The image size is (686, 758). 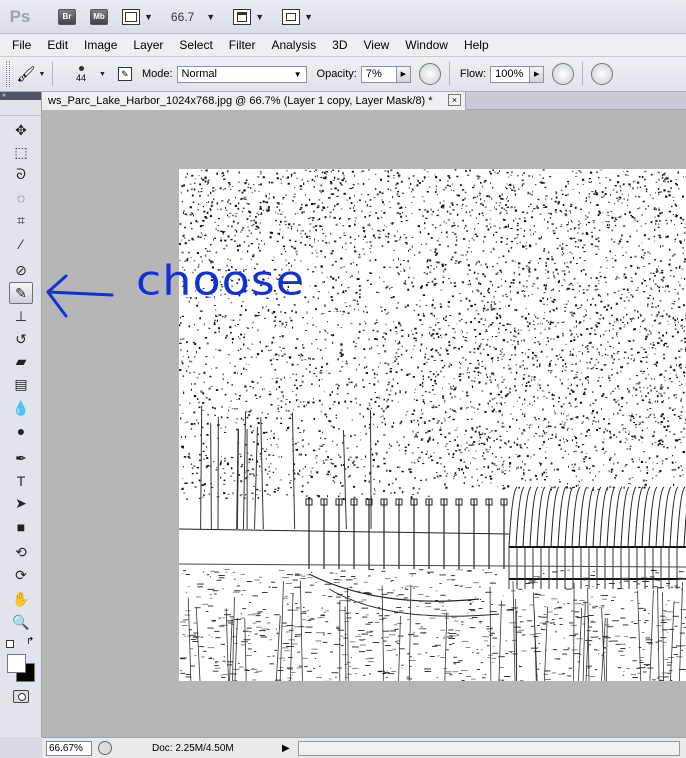 I want to click on crop-tool: ⌗, so click(x=21, y=220).